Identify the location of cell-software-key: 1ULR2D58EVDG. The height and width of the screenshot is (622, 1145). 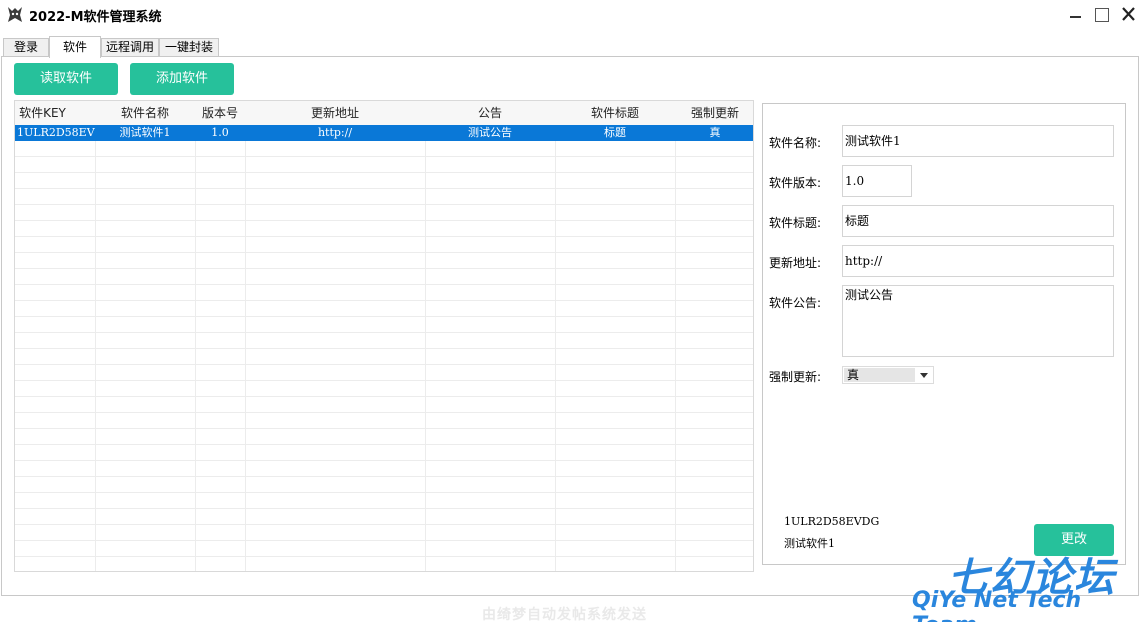
(56, 132).